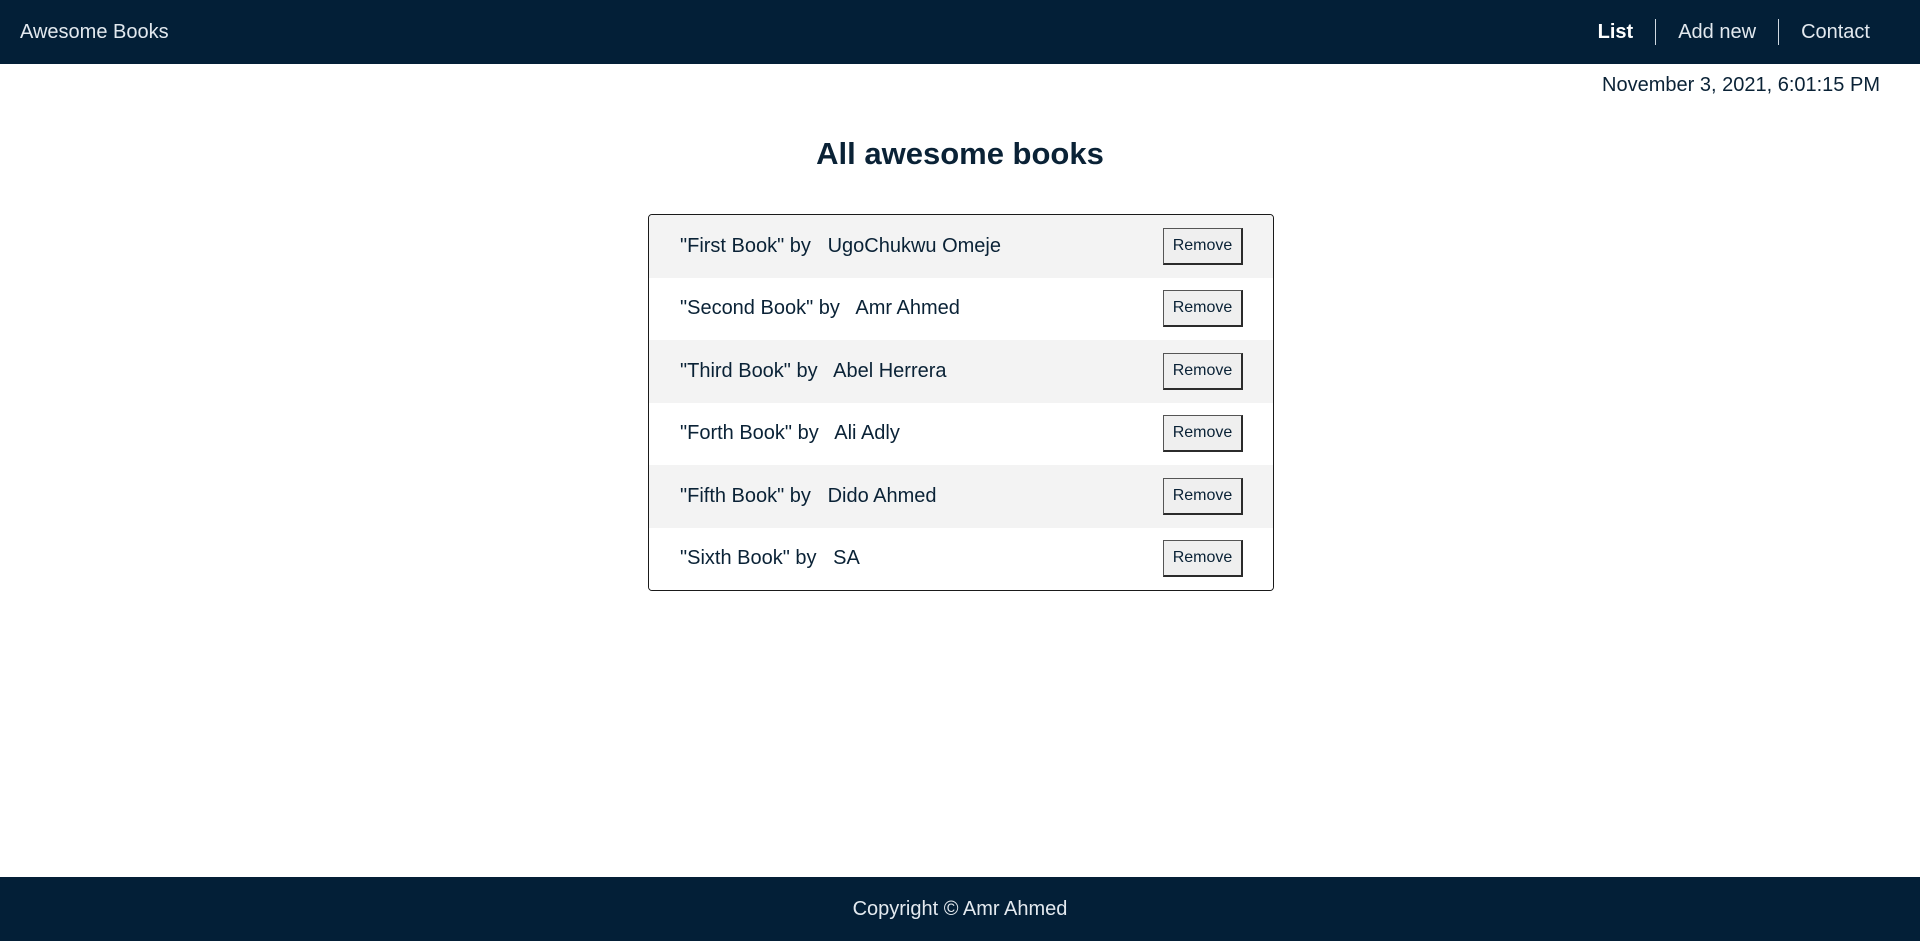 This screenshot has width=1920, height=941. Describe the element at coordinates (1741, 85) in the screenshot. I see `current-datetime: November 3, 2021, 6:01:15 PM` at that location.